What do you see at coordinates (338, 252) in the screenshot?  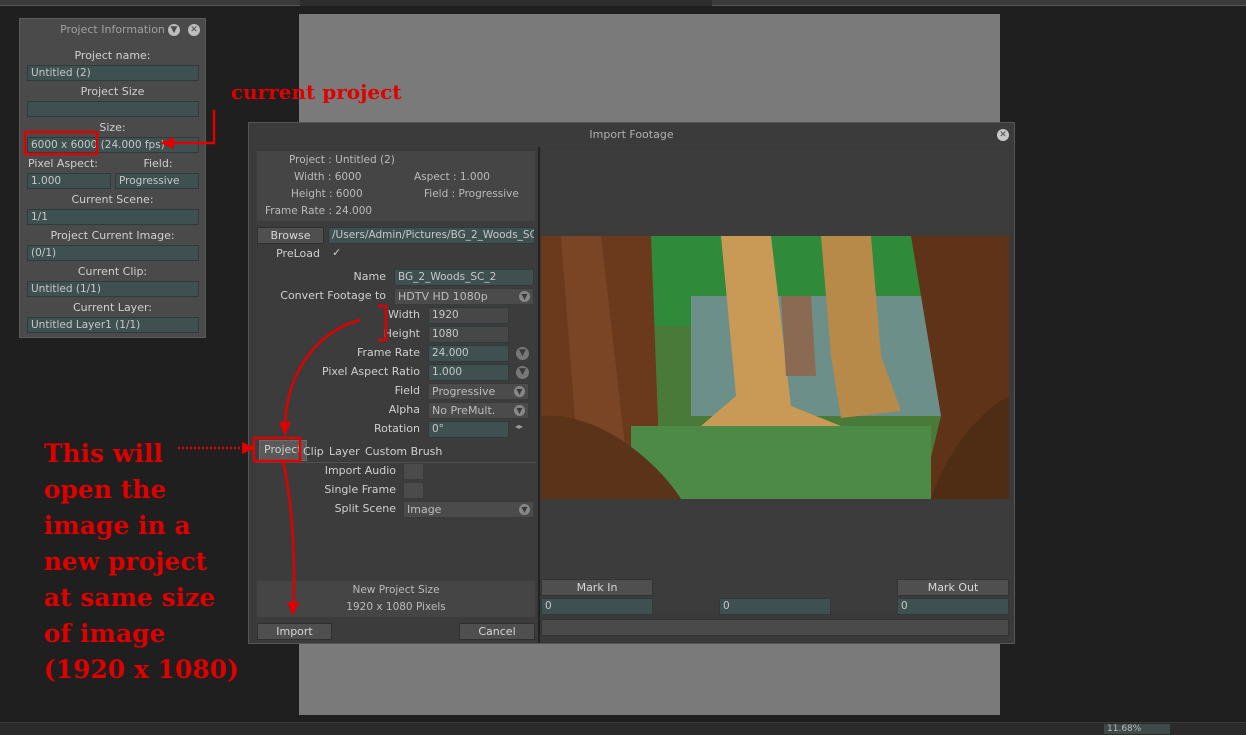 I see `preload-checkbox: ✓` at bounding box center [338, 252].